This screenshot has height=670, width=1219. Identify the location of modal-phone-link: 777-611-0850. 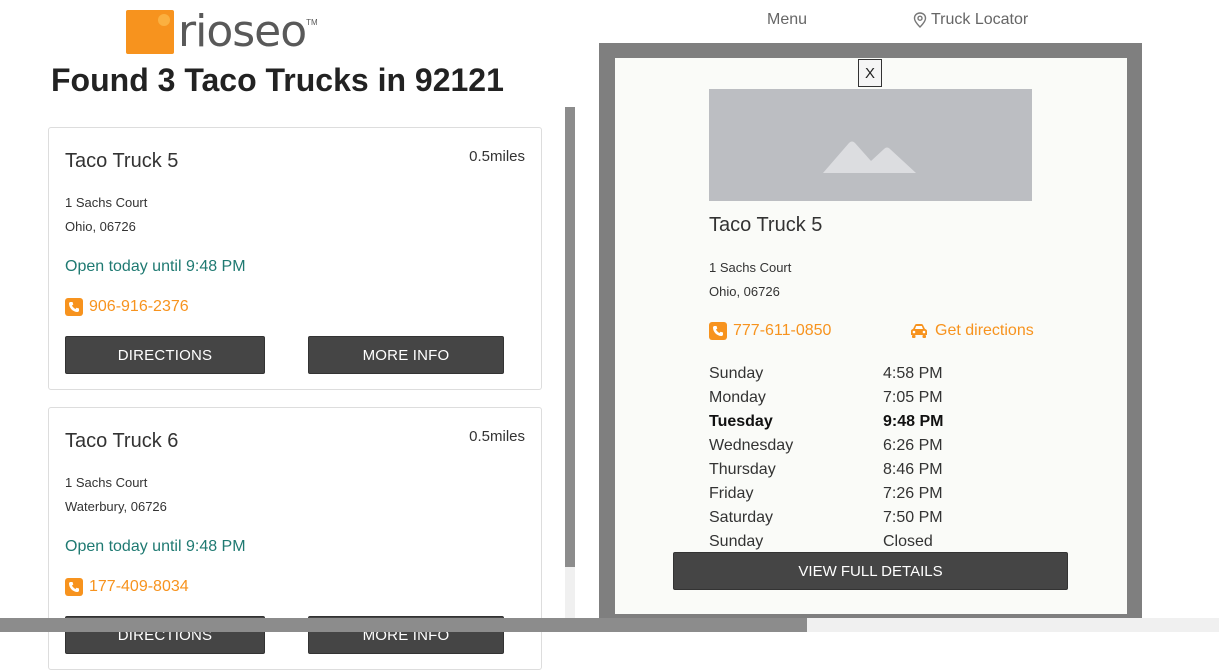
(770, 331).